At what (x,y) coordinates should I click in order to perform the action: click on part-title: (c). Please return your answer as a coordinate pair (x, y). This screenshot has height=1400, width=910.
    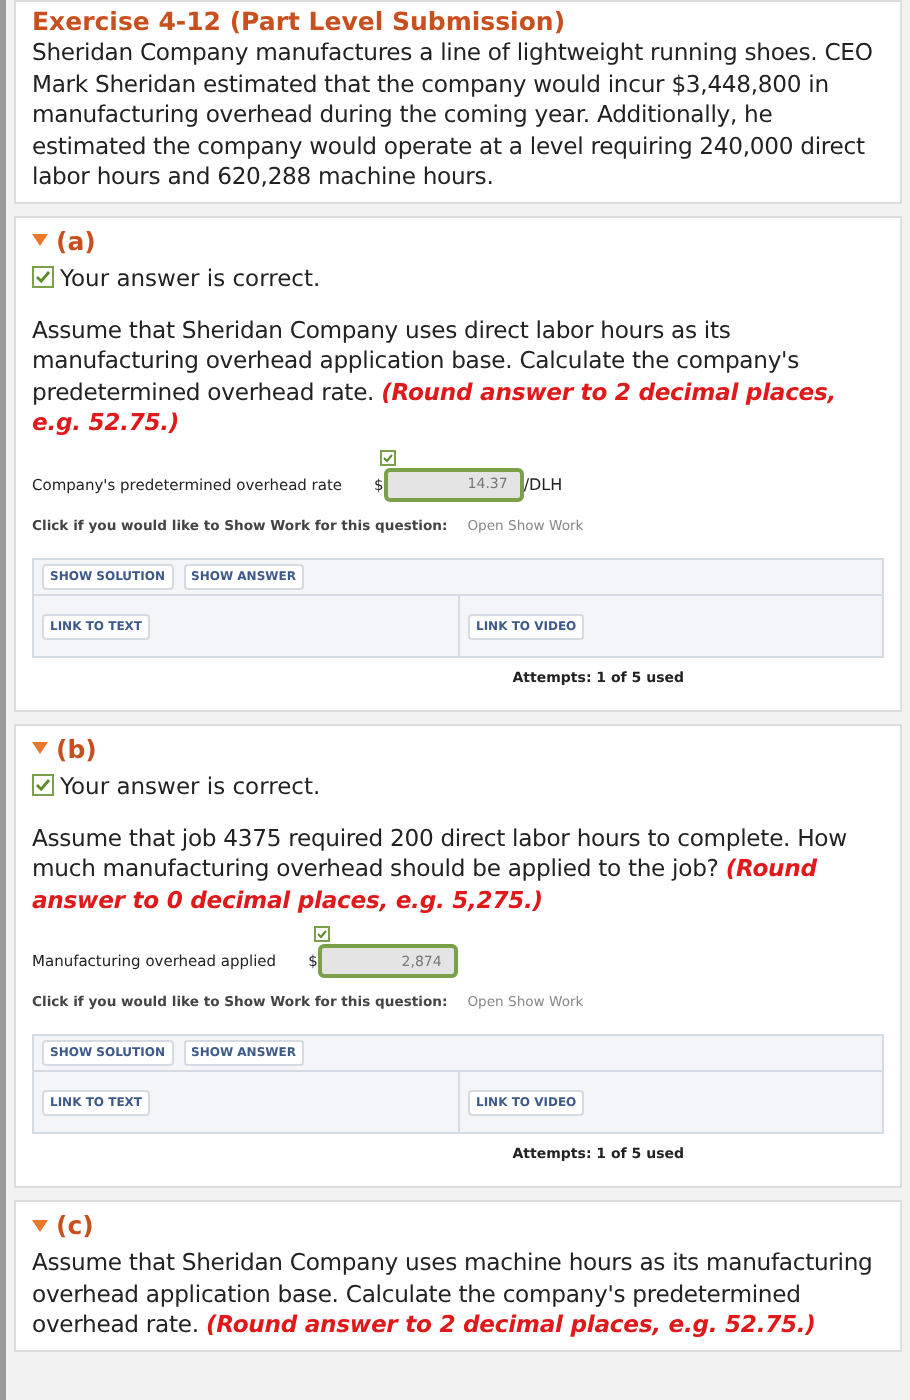
    Looking at the image, I should click on (75, 1225).